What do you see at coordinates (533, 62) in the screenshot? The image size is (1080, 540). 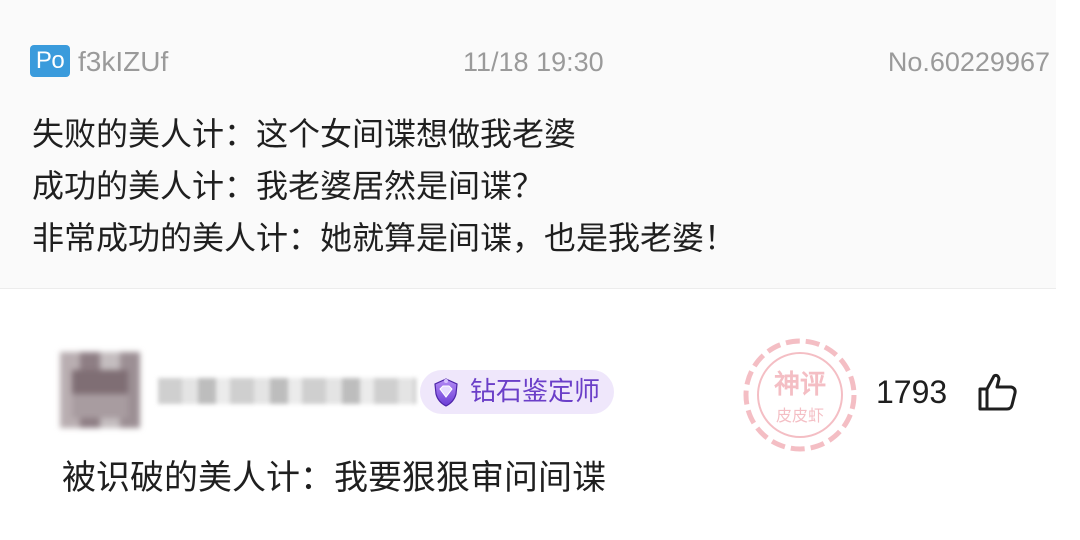 I see `post-timestamp: 11/18 19:30` at bounding box center [533, 62].